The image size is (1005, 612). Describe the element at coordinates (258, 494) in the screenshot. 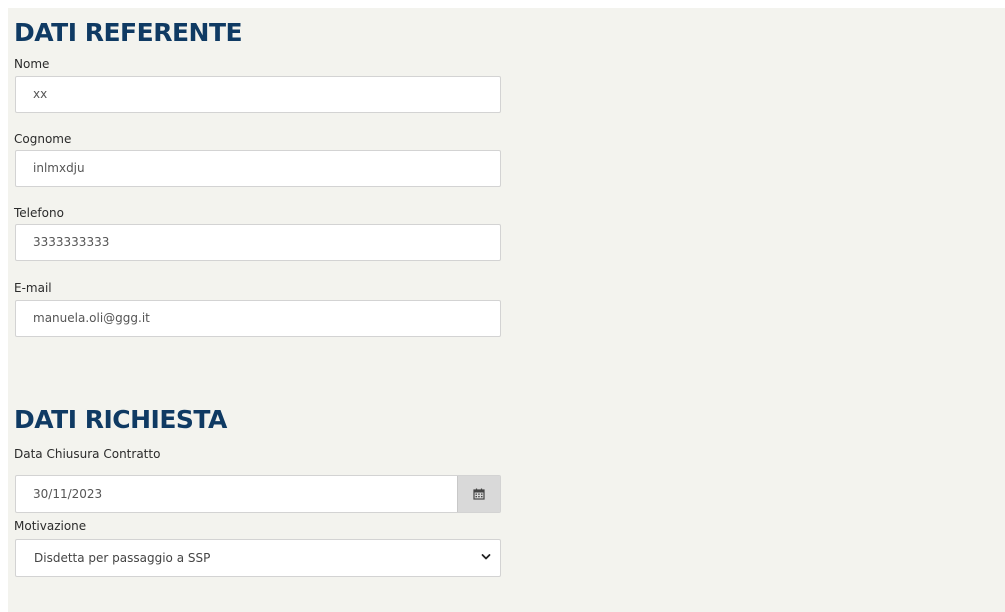

I see `data-chiusura-field: 30/11/2023` at that location.